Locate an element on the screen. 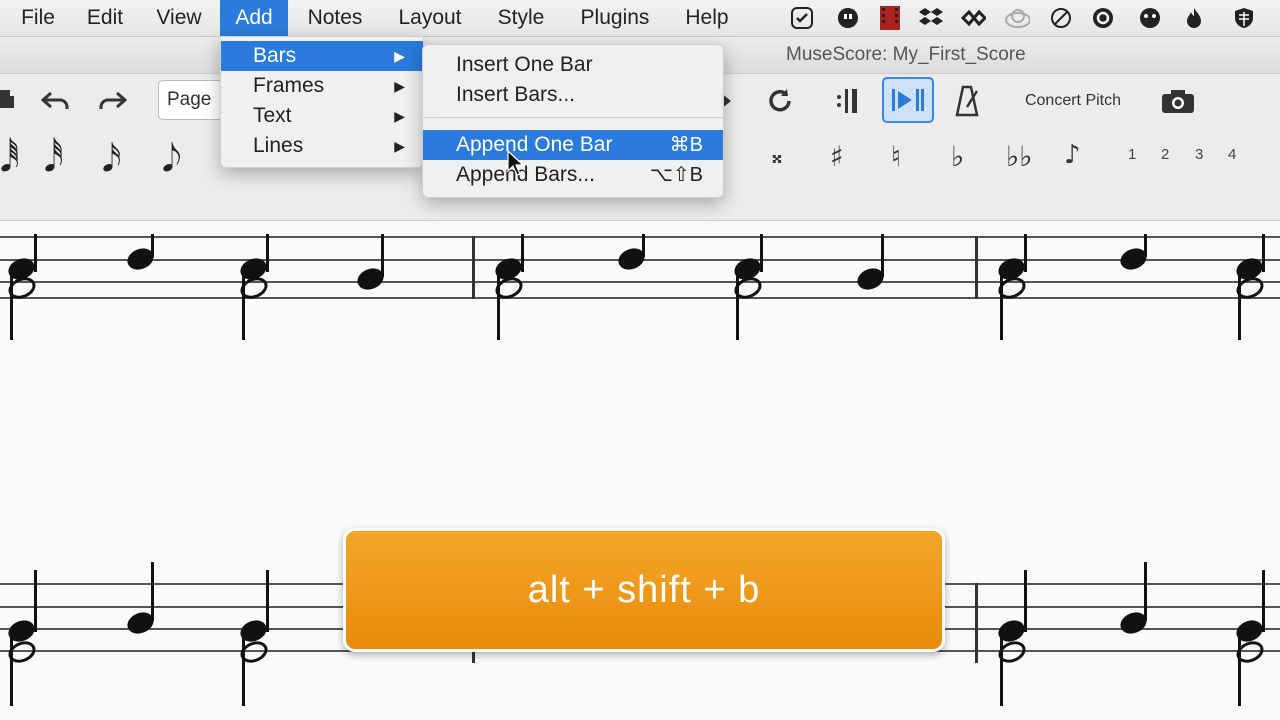 This screenshot has width=1280, height=720. concert-pitch-toggle: Concert Pitch is located at coordinates (1073, 101).